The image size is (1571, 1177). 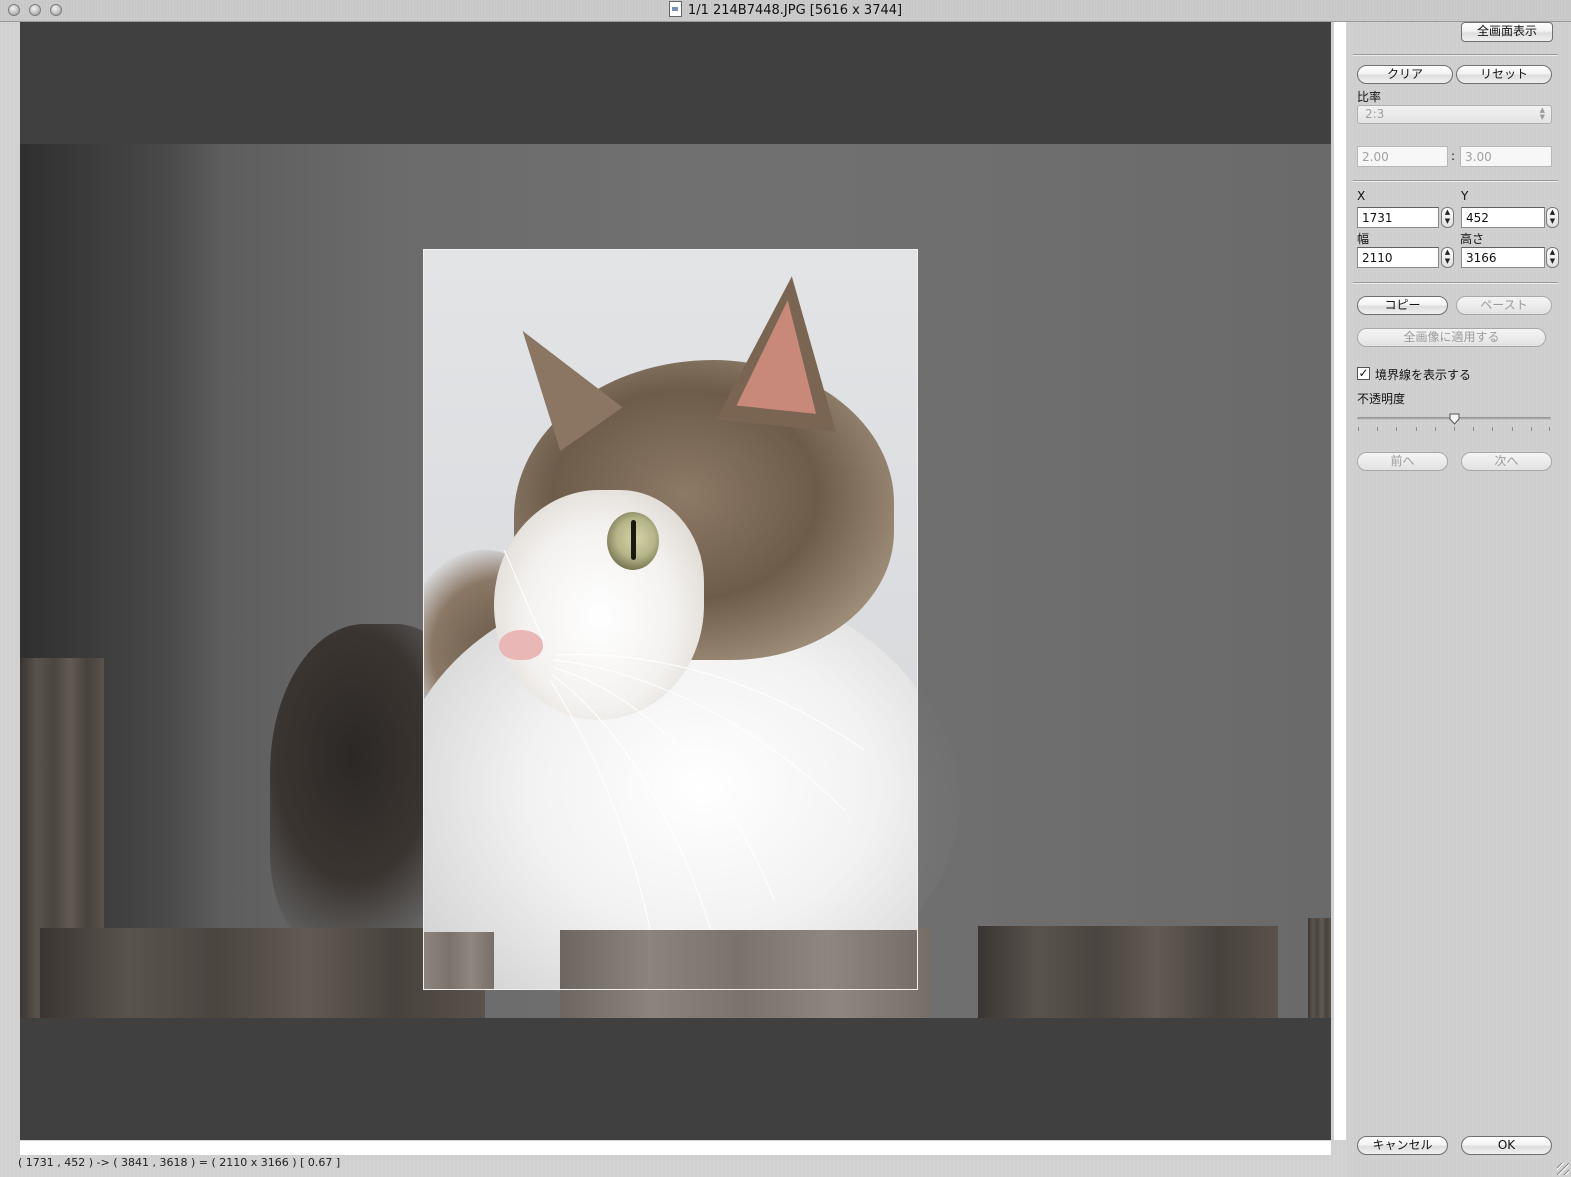 I want to click on resize-grip-icon, so click(x=1563, y=1169).